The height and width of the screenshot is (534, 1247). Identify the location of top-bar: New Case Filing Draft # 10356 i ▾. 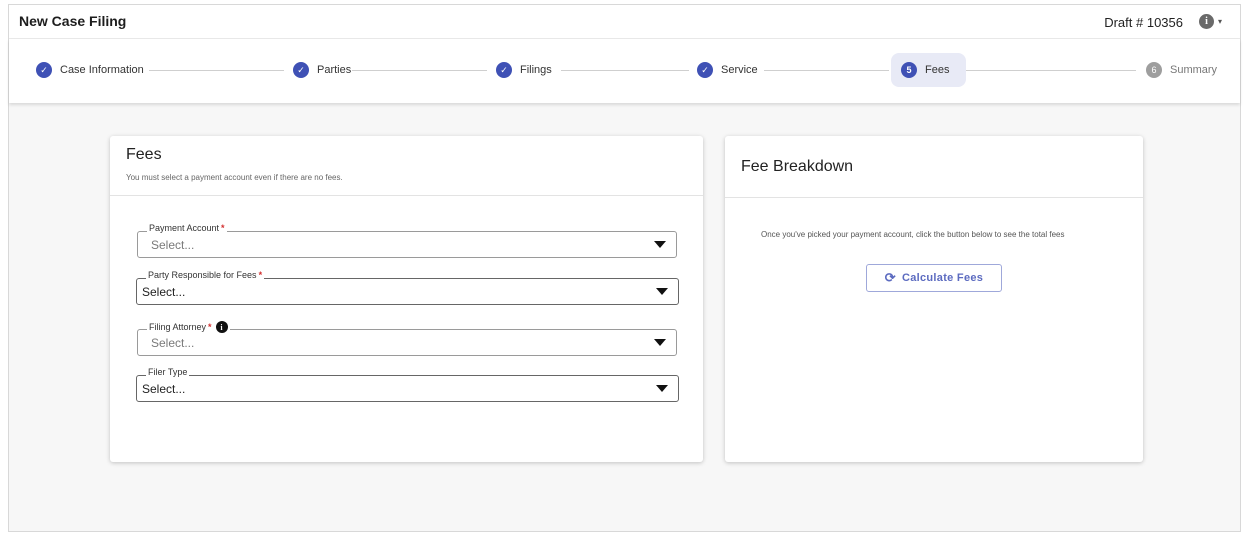
(624, 22).